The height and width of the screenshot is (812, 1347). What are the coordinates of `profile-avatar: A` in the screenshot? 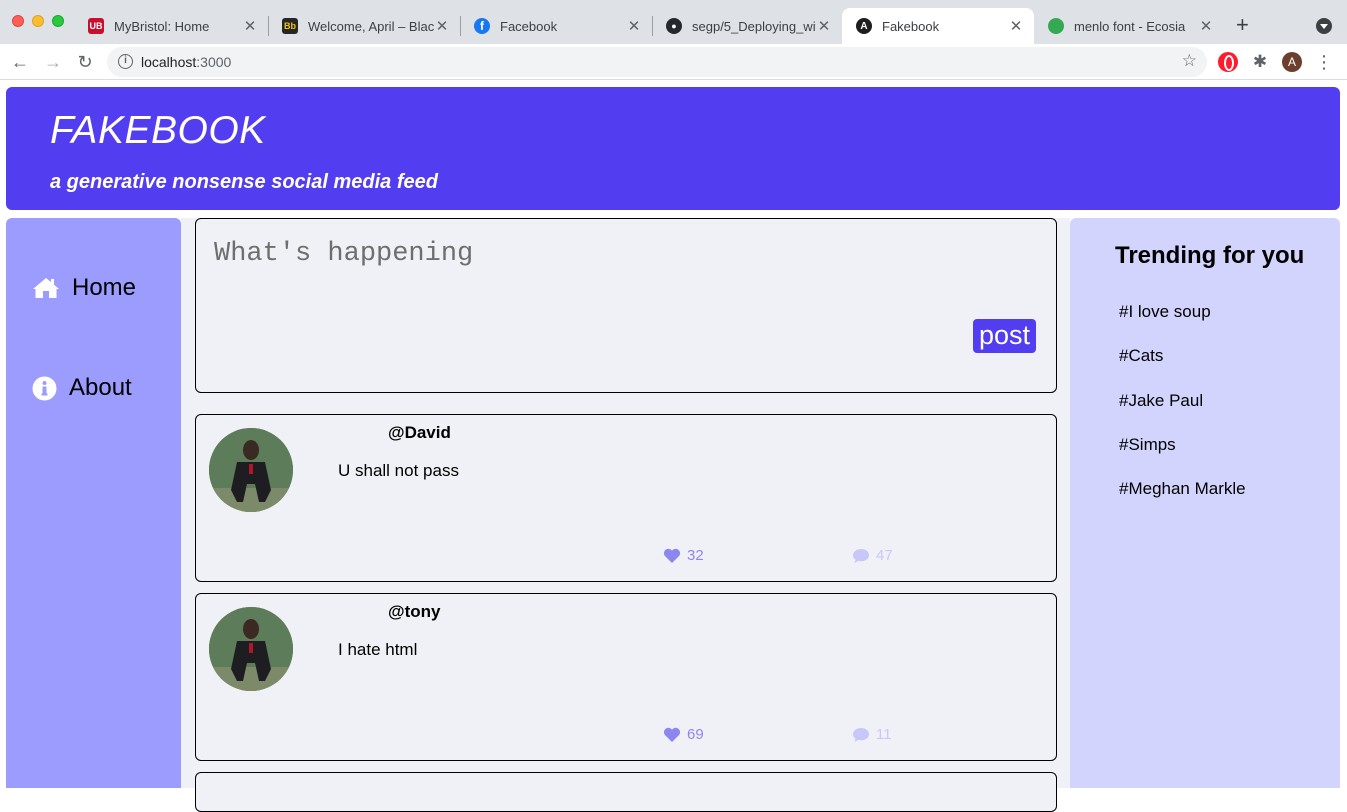 It's located at (1292, 62).